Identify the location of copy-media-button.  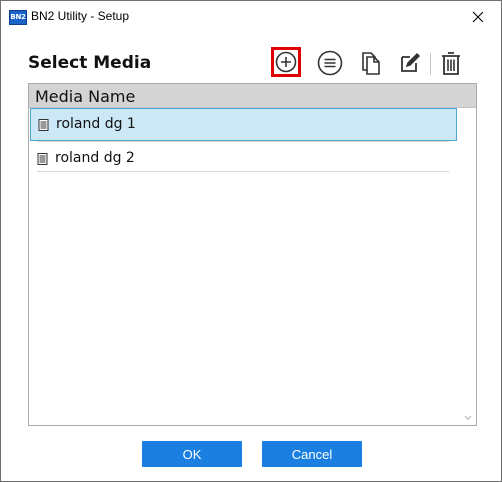
(371, 63).